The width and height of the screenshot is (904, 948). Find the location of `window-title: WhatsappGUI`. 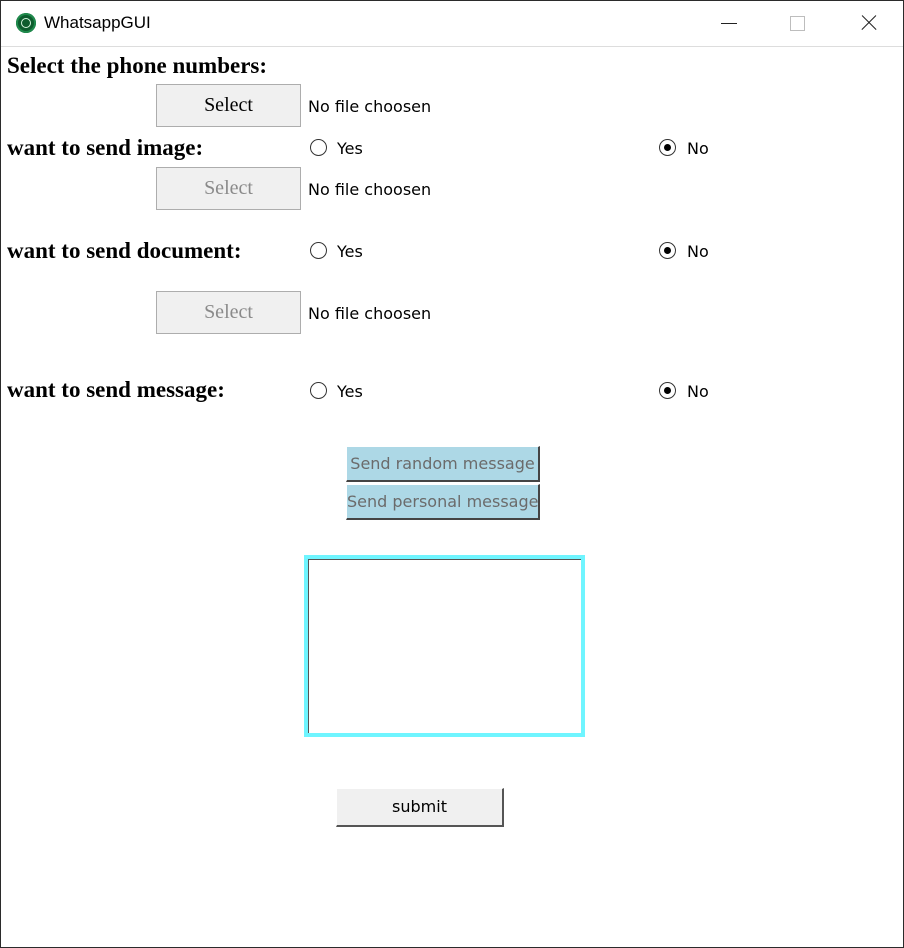

window-title: WhatsappGUI is located at coordinates (97, 22).